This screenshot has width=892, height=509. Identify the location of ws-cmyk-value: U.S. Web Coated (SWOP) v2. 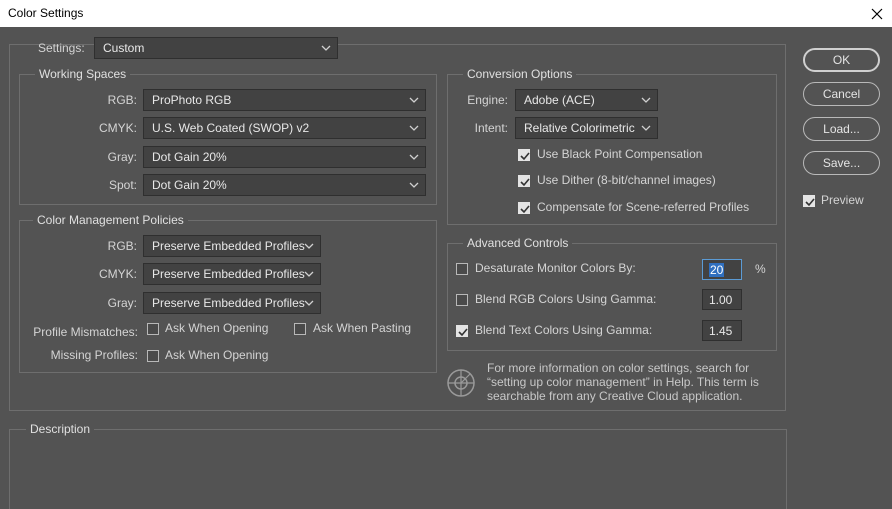
(231, 128).